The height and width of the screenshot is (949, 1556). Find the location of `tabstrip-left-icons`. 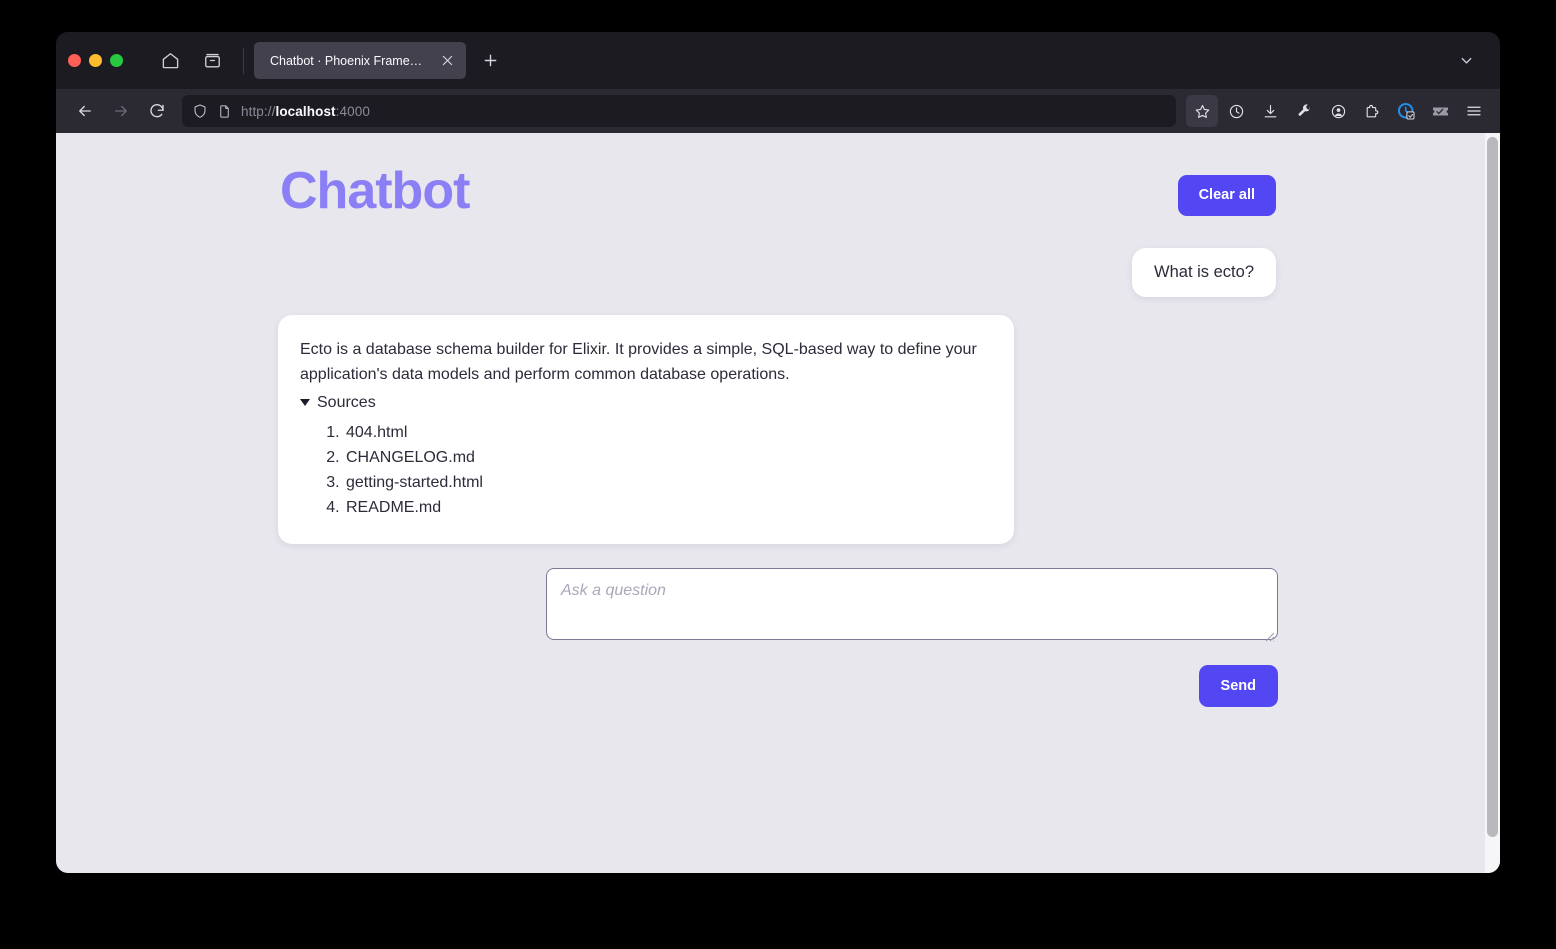

tabstrip-left-icons is located at coordinates (191, 61).